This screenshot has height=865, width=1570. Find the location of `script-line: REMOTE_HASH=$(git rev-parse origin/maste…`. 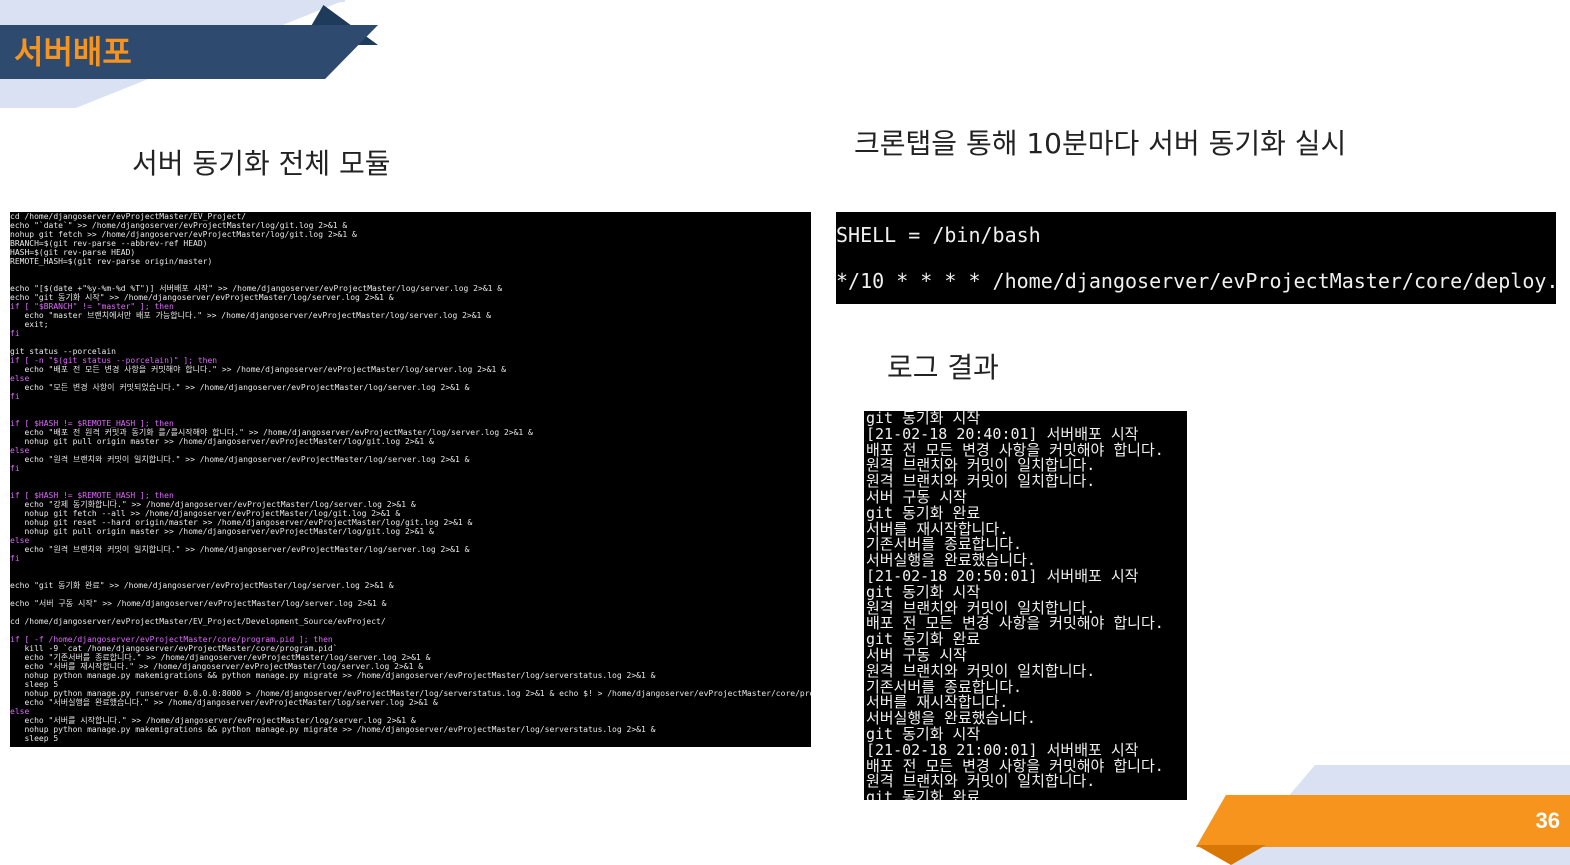

script-line: REMOTE_HASH=$(git rev-parse origin/maste… is located at coordinates (111, 261).